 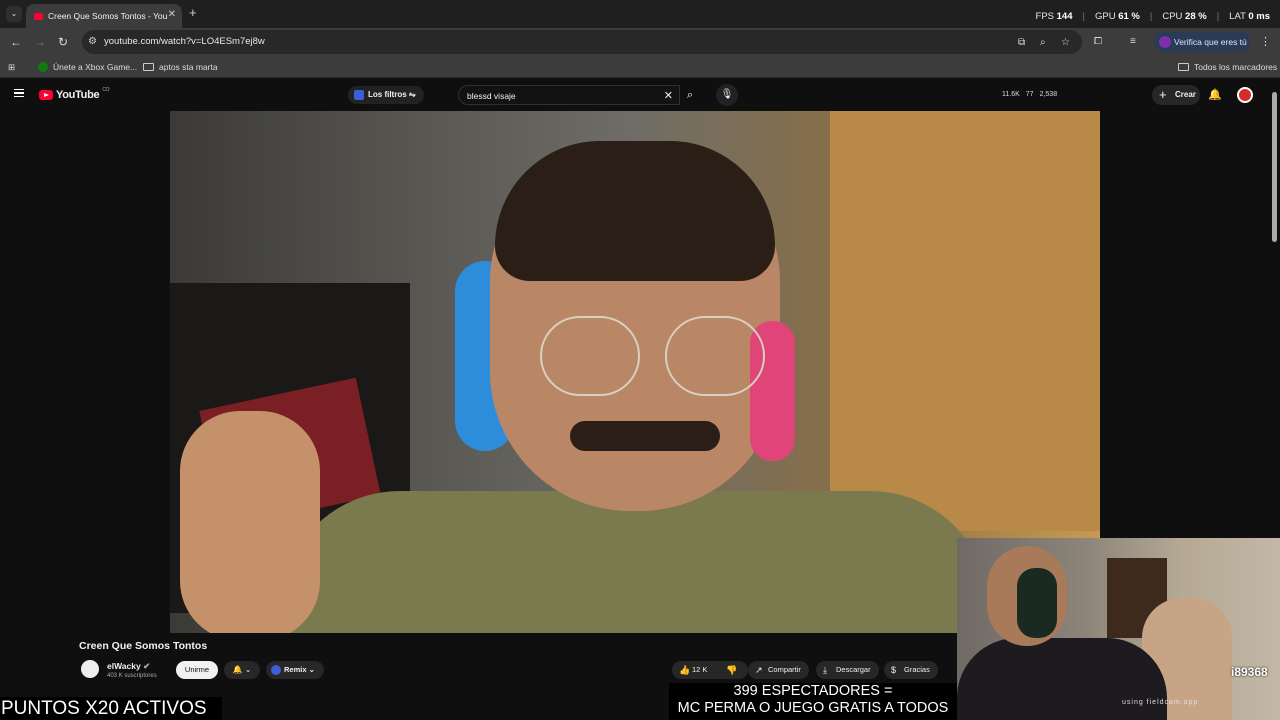 I want to click on share-button: ↗ Compartir, so click(x=778, y=670).